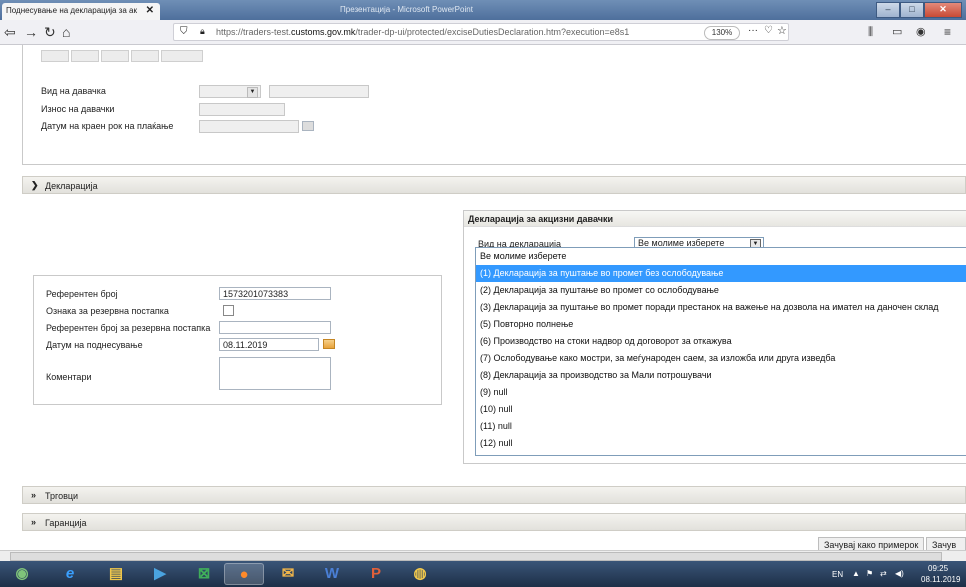 The image size is (966, 587). What do you see at coordinates (494, 185) in the screenshot?
I see `section-declaration: ❯ Декларација` at bounding box center [494, 185].